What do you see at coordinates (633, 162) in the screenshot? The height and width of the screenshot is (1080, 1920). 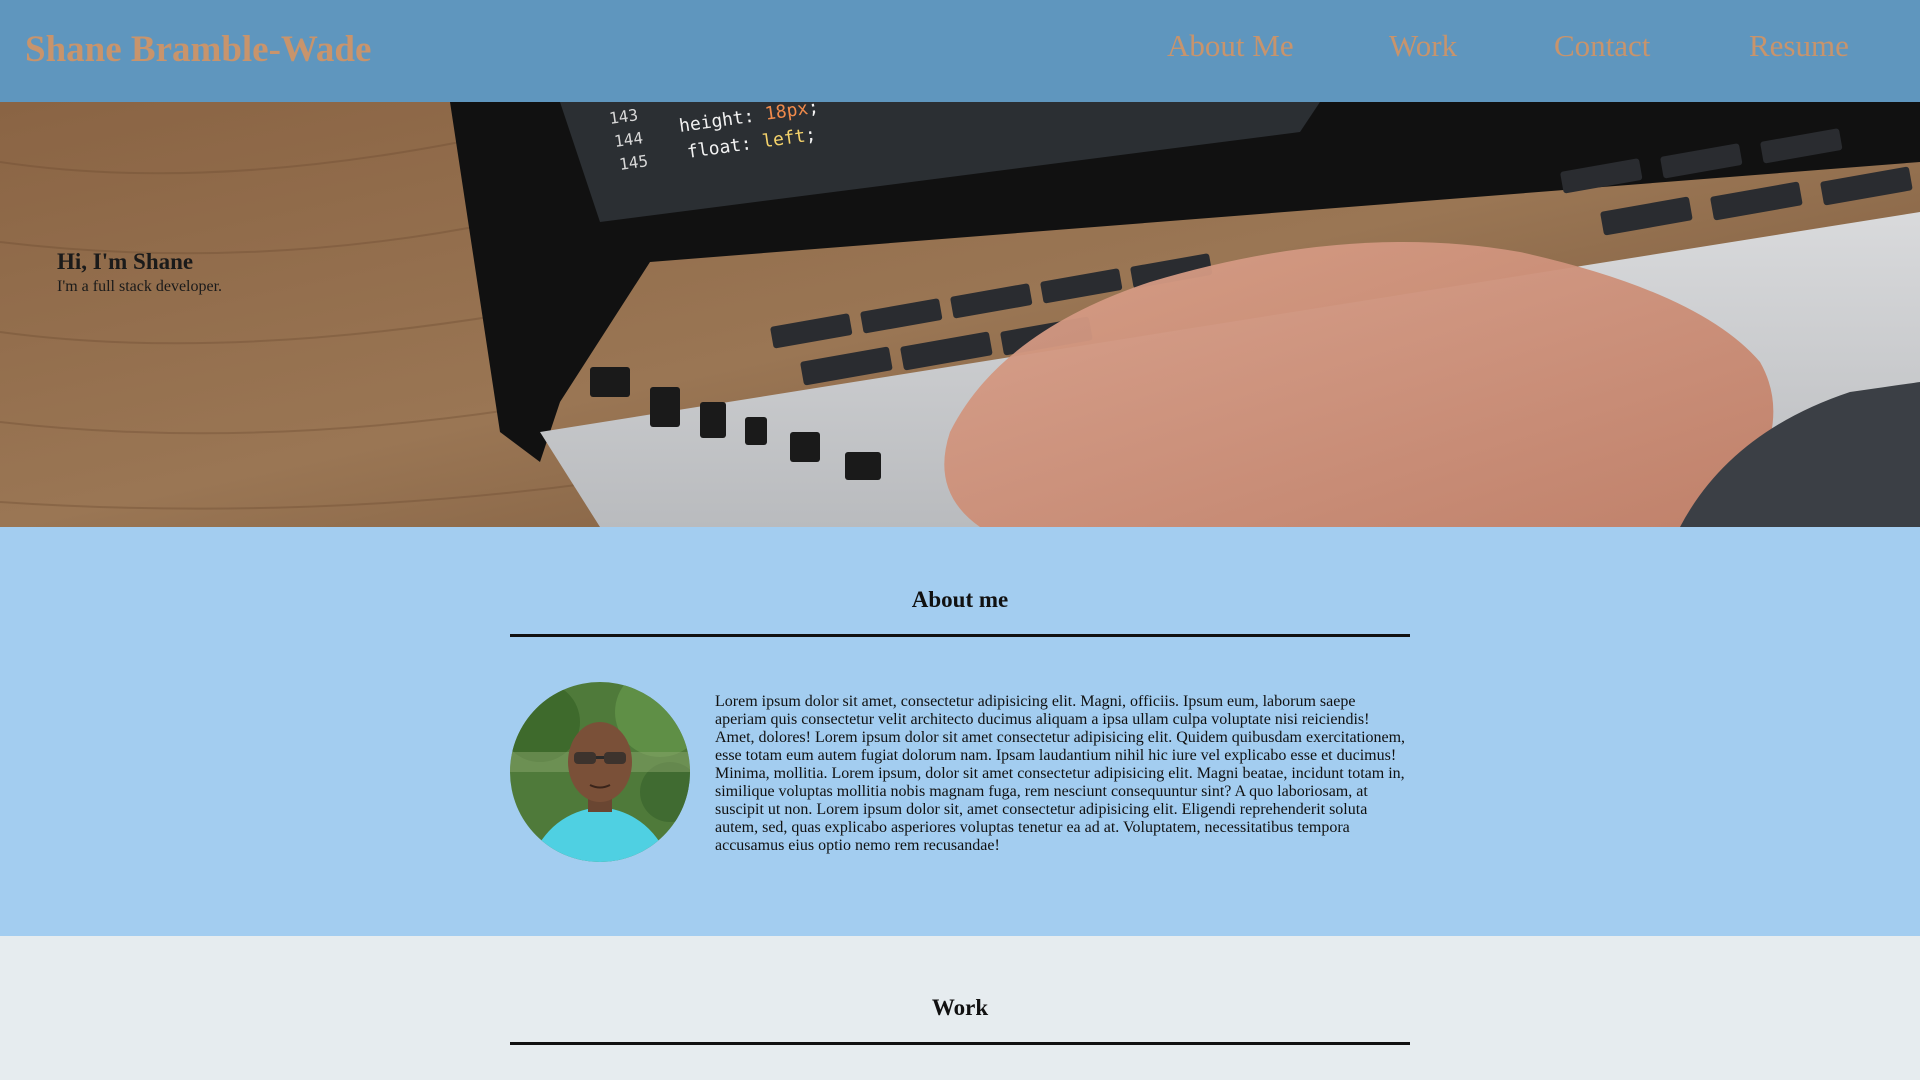 I see `svg-text: 145` at bounding box center [633, 162].